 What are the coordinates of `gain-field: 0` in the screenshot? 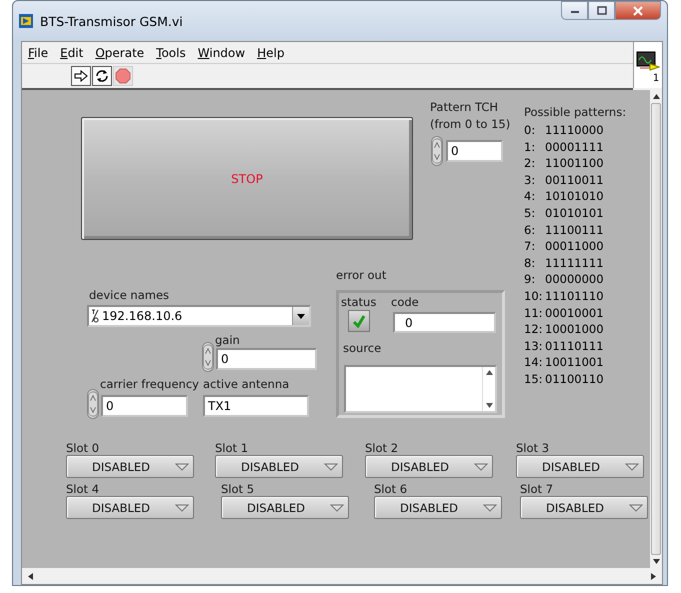 It's located at (266, 359).